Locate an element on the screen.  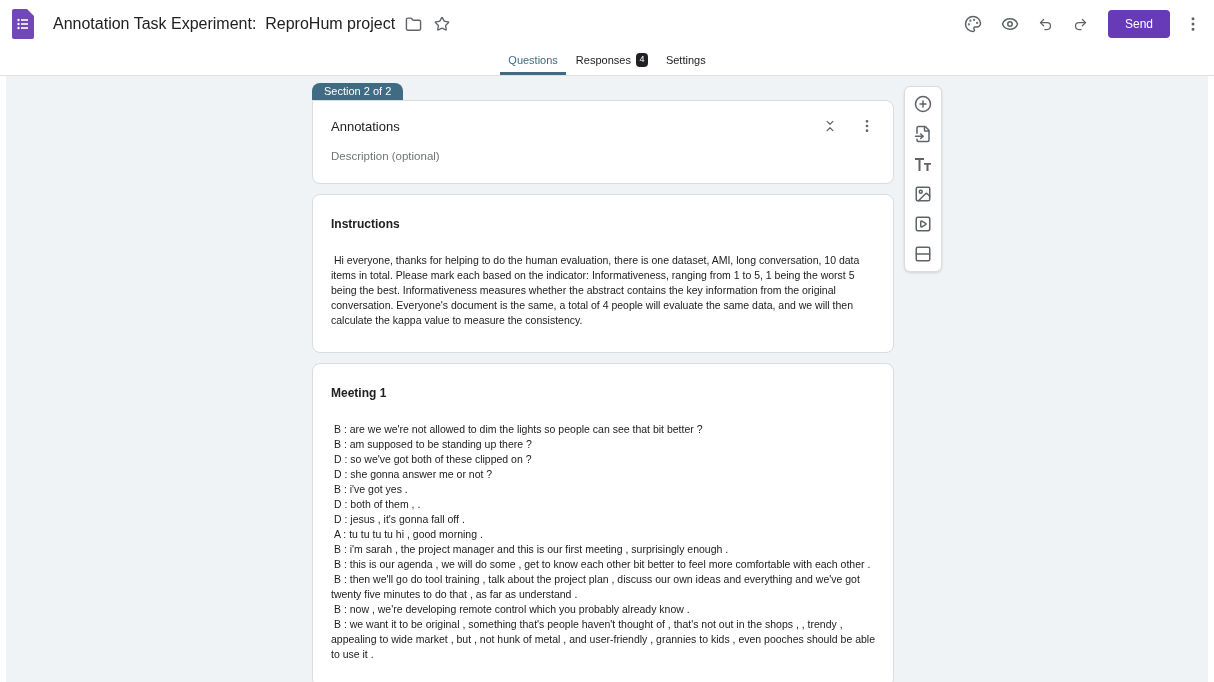
tab: Settings is located at coordinates (685, 61).